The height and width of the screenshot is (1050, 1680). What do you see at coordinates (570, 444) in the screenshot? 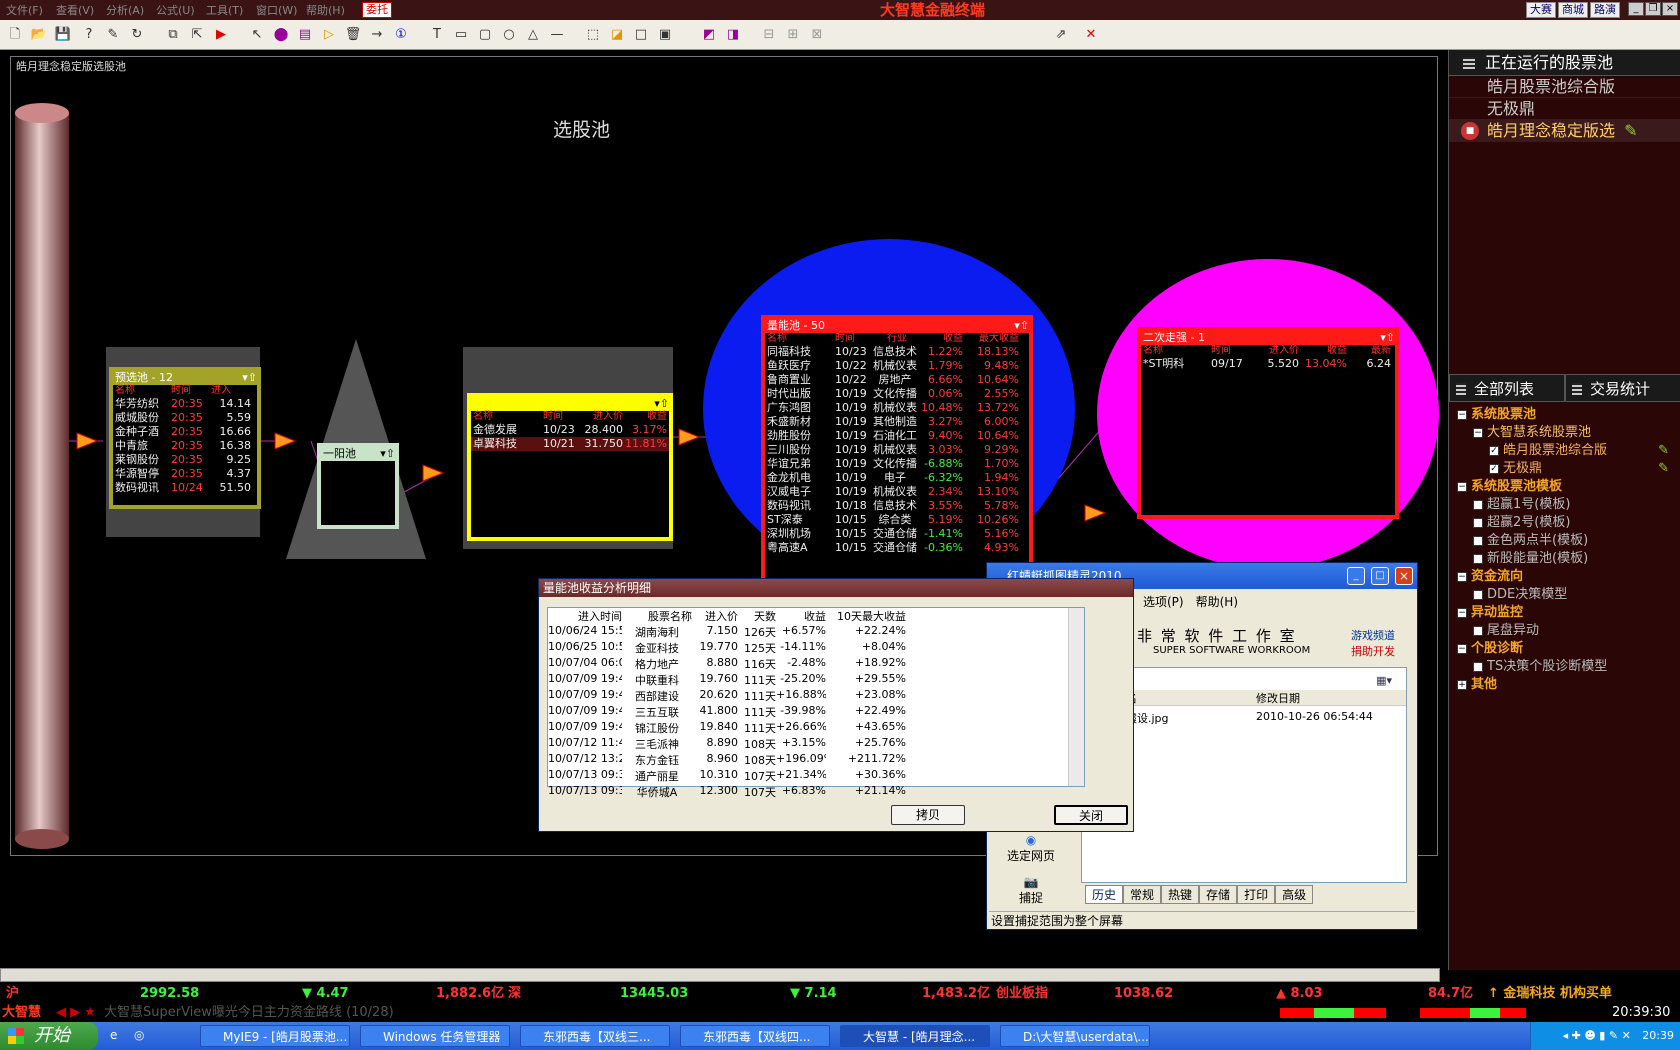
I see `list-item: 卓翼科技 10/21 31.750 11.81%` at bounding box center [570, 444].